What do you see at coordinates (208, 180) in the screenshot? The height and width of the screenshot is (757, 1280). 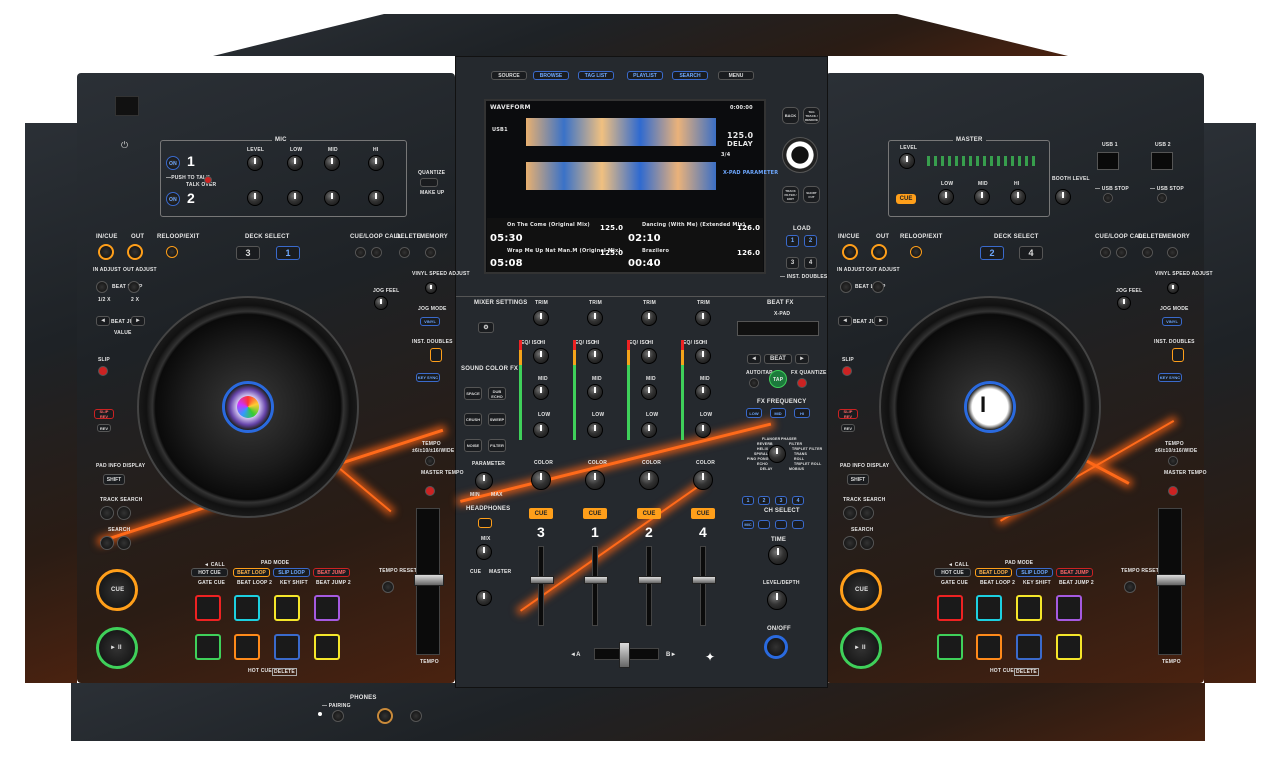 I see `talk-over-button` at bounding box center [208, 180].